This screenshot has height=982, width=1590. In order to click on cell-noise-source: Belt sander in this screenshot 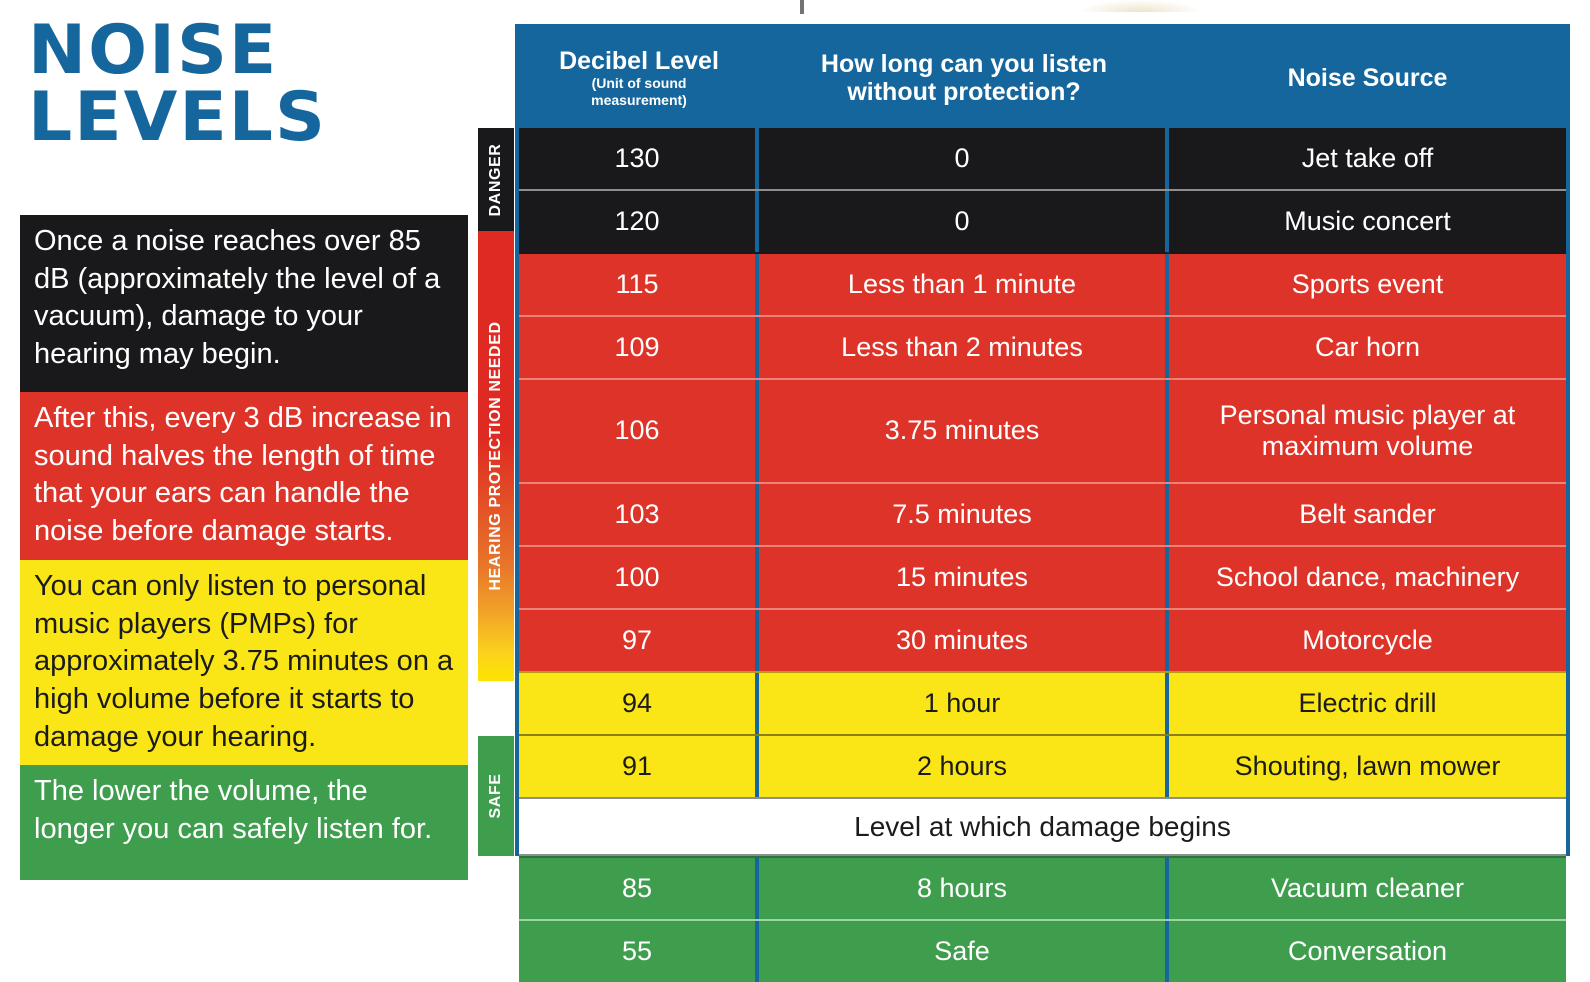, I will do `click(1367, 513)`.